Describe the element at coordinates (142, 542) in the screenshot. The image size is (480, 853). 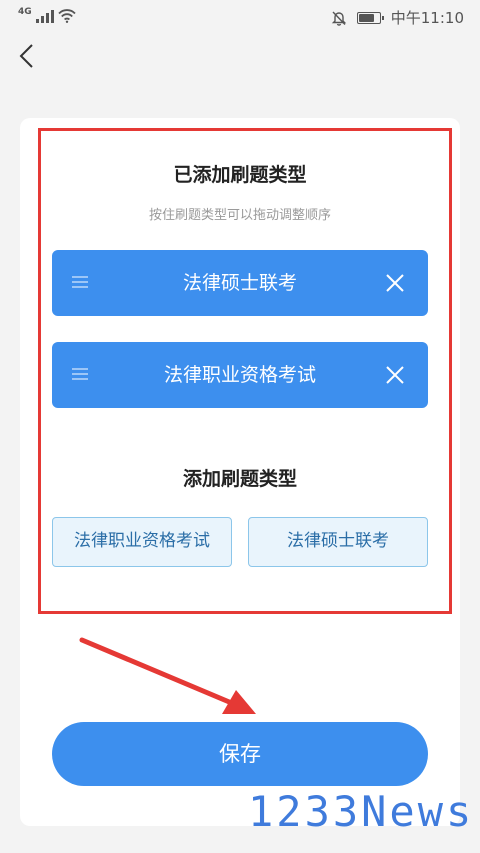
I see `available-type-option: 法律职业资格考试` at that location.